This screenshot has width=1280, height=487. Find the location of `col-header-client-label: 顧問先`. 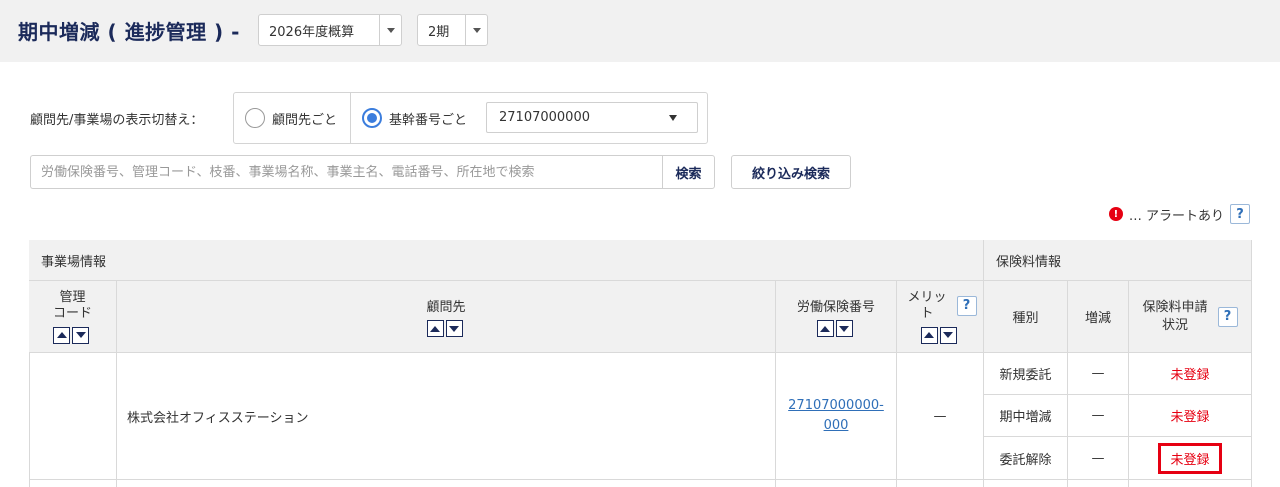

col-header-client-label: 顧問先 is located at coordinates (446, 307).